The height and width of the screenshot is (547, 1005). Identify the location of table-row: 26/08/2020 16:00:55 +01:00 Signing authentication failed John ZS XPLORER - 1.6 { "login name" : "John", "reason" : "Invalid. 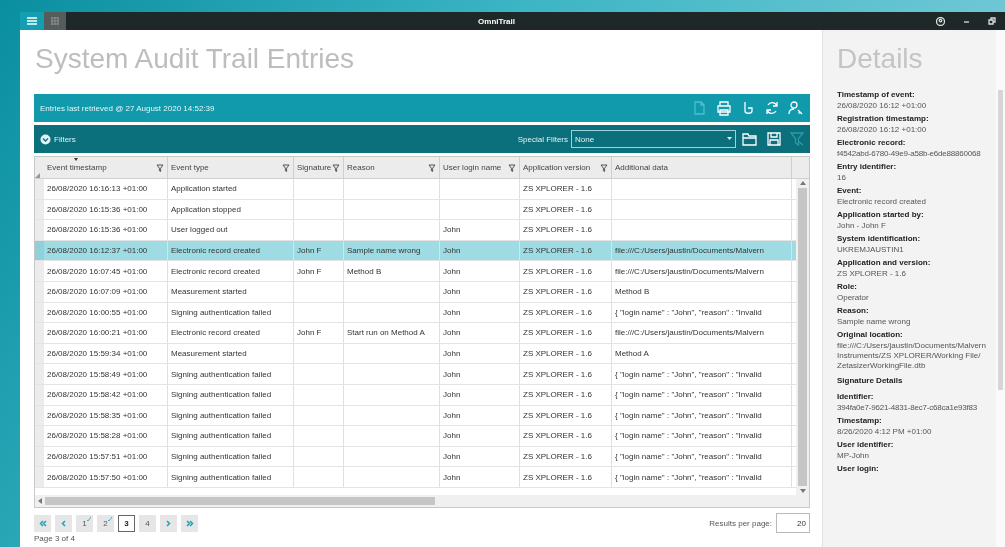
(415, 313).